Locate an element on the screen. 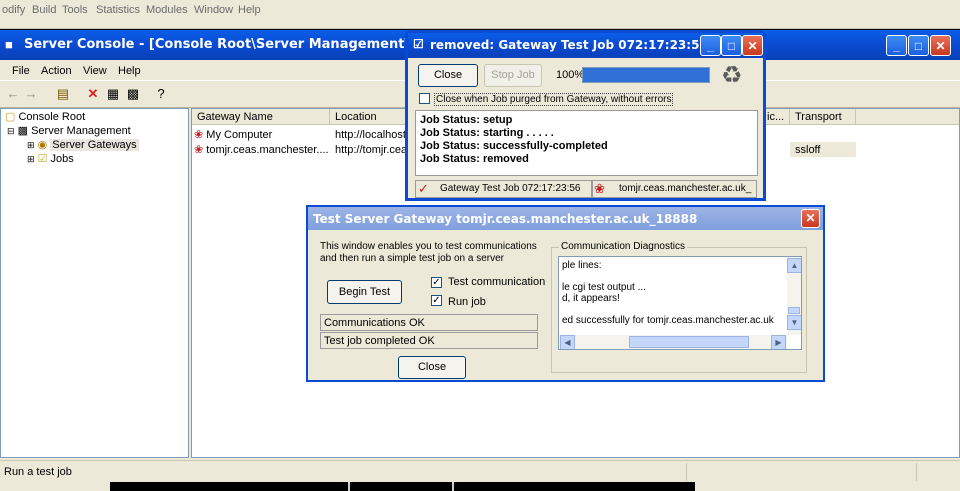 This screenshot has width=960, height=491. status-value: setup is located at coordinates (497, 120).